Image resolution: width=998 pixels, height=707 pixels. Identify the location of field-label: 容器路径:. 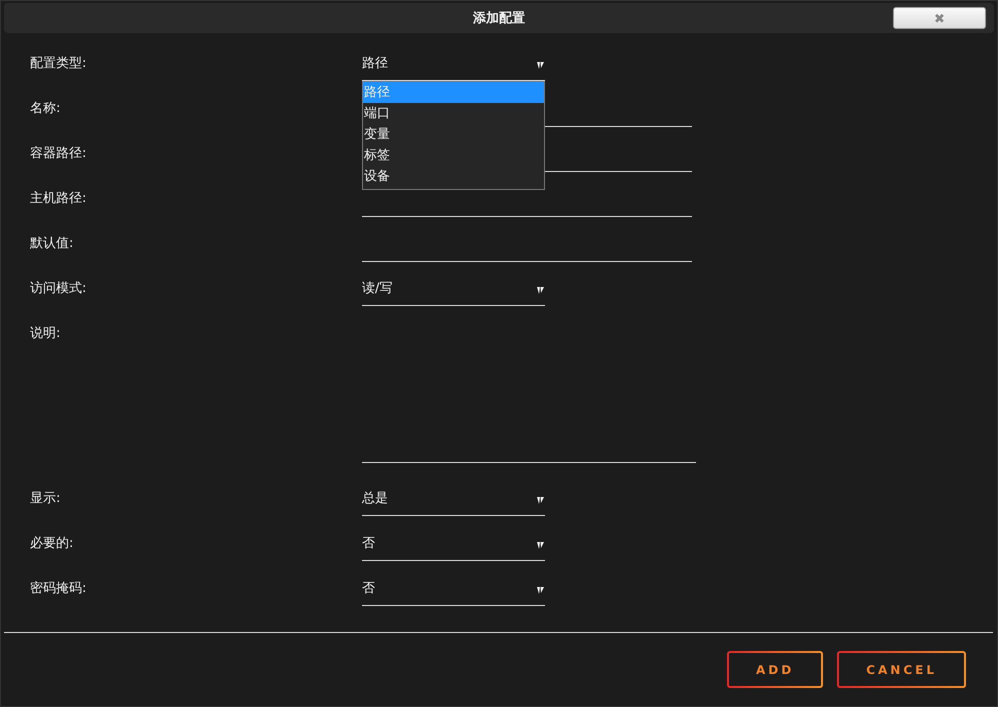
(59, 154).